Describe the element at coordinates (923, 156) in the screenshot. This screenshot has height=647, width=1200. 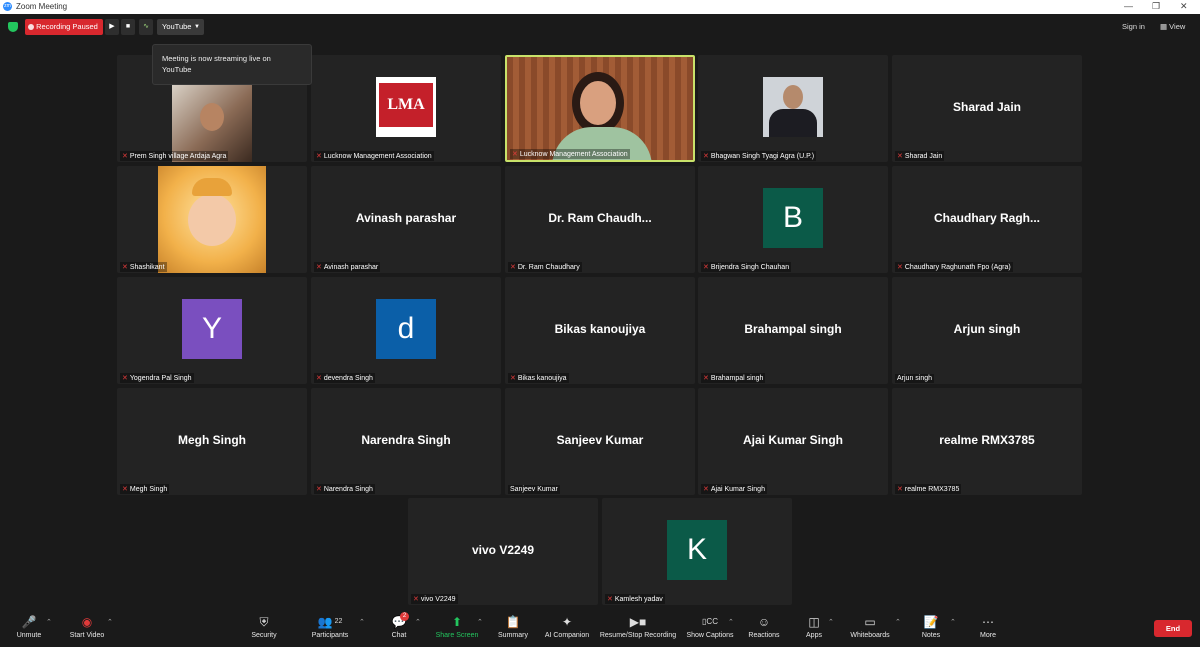
I see `participant-name: Sharad Jain` at that location.